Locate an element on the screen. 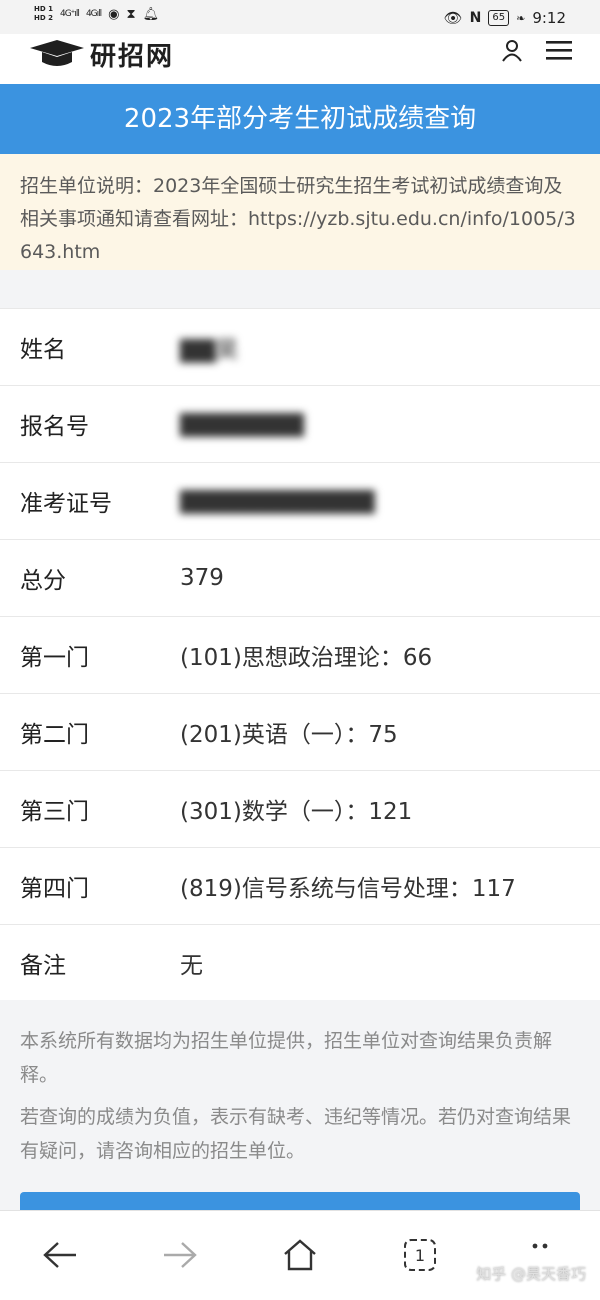 The height and width of the screenshot is (1300, 600). back-button is located at coordinates (60, 1255).